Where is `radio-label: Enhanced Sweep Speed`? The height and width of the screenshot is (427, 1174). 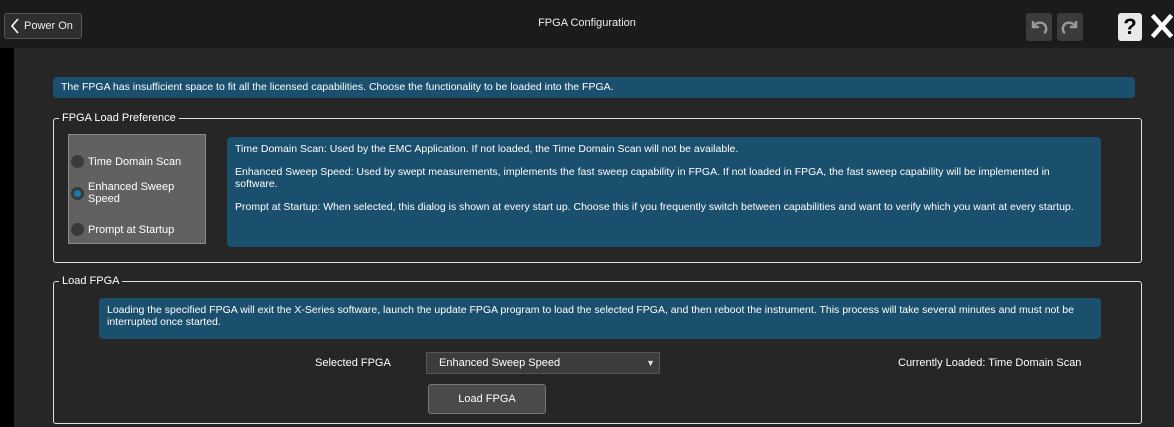
radio-label: Enhanced Sweep Speed is located at coordinates (131, 193).